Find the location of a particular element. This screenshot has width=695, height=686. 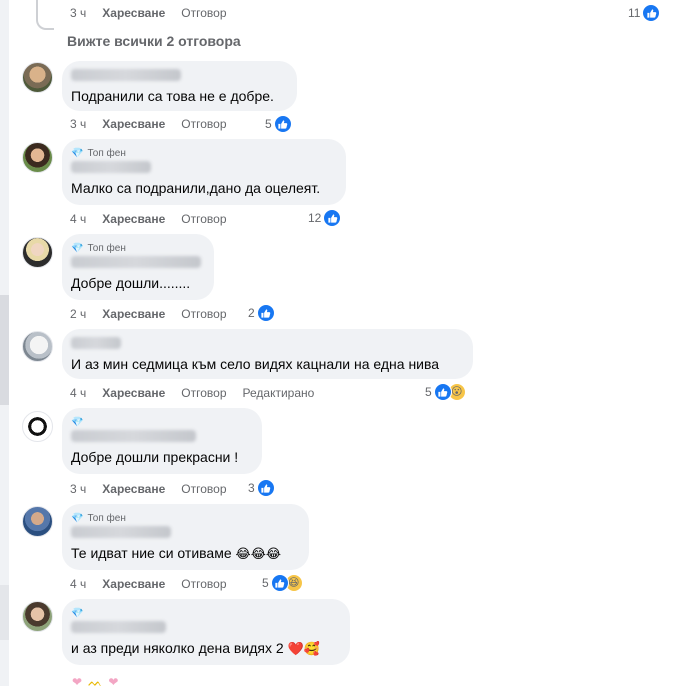

comment-text: Добре дошли прекрасни ! is located at coordinates (155, 457).